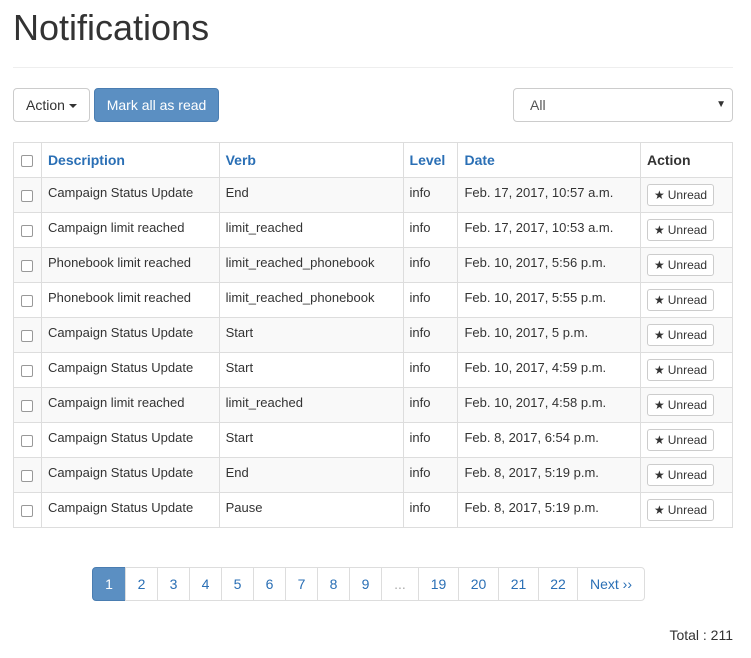 This screenshot has height=658, width=751. I want to click on filter-select: All ▼, so click(623, 105).